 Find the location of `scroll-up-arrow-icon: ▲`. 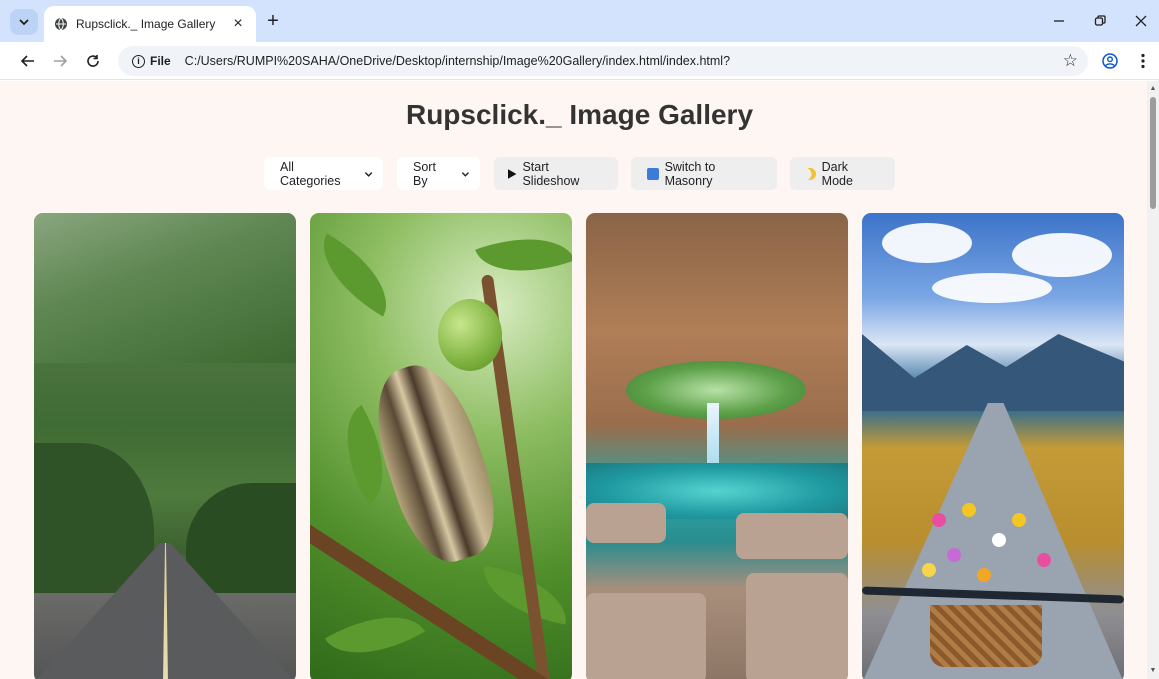

scroll-up-arrow-icon: ▲ is located at coordinates (1153, 89).